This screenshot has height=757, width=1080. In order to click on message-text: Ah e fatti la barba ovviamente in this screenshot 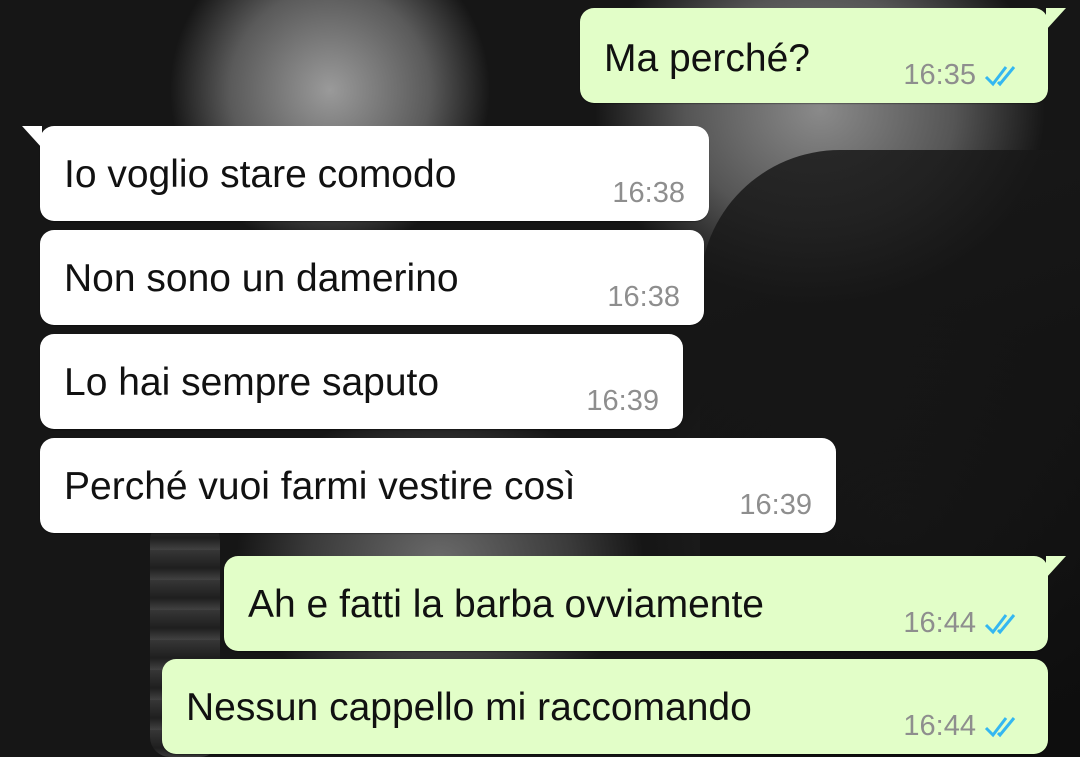, I will do `click(506, 604)`.